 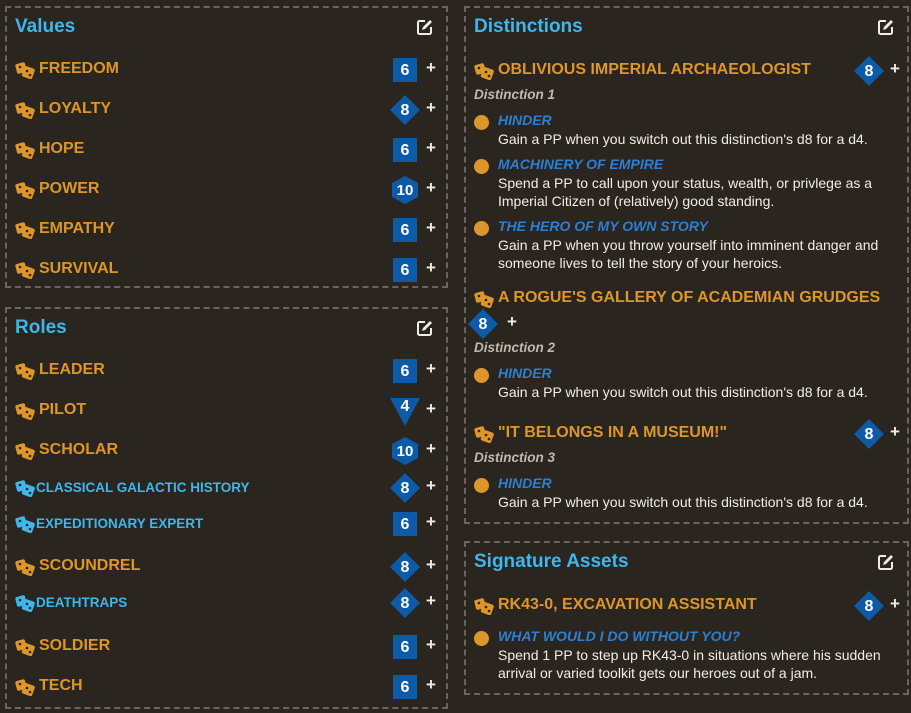 What do you see at coordinates (25, 488) in the screenshot?
I see `dice-icon-blue` at bounding box center [25, 488].